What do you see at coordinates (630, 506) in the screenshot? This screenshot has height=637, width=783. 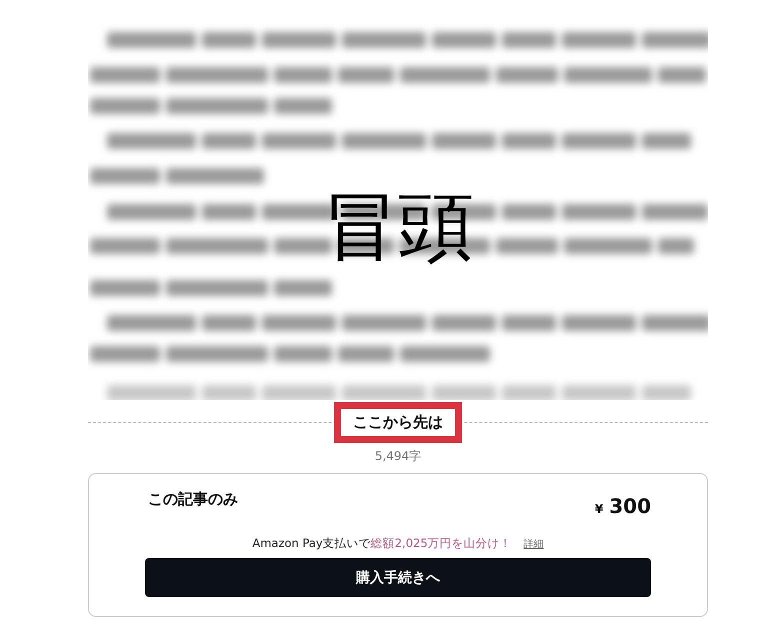 I see `price: 300` at bounding box center [630, 506].